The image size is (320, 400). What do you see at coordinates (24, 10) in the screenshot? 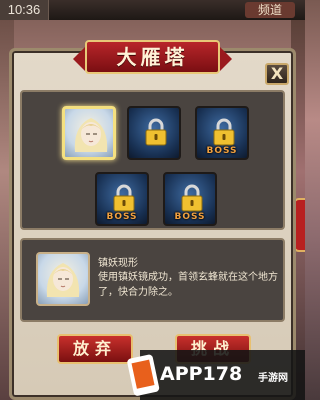
I see `clock: 10:36` at bounding box center [24, 10].